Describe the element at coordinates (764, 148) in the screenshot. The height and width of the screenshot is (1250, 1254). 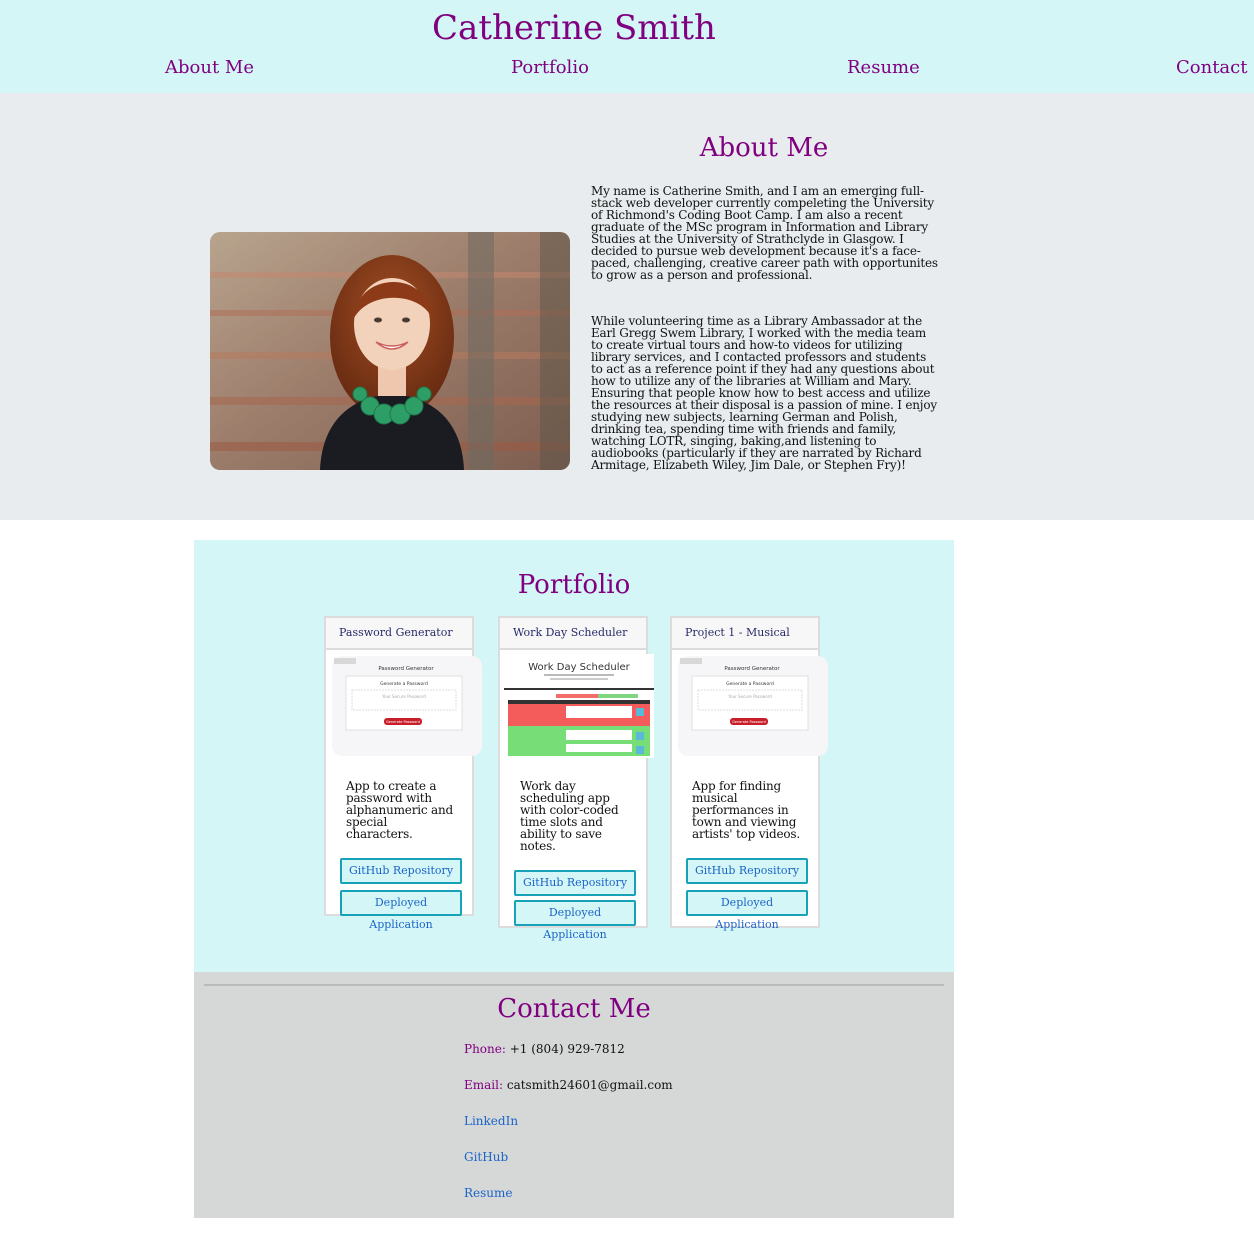
I see `about-title: About Me` at that location.